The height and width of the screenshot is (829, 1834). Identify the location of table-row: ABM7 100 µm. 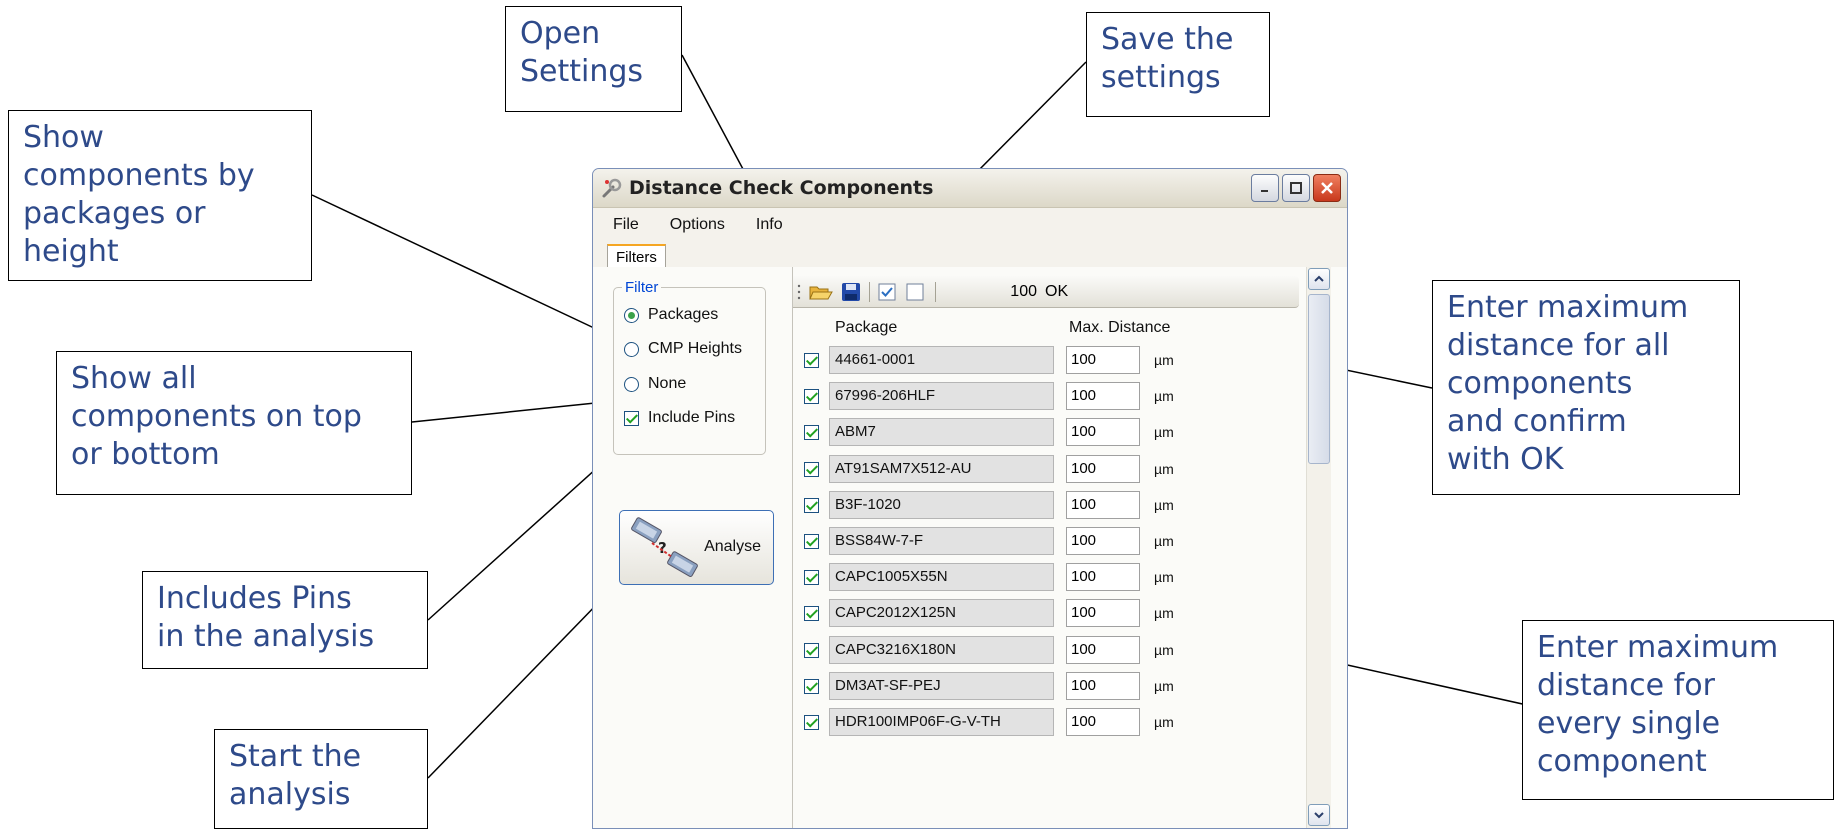
(1046, 433).